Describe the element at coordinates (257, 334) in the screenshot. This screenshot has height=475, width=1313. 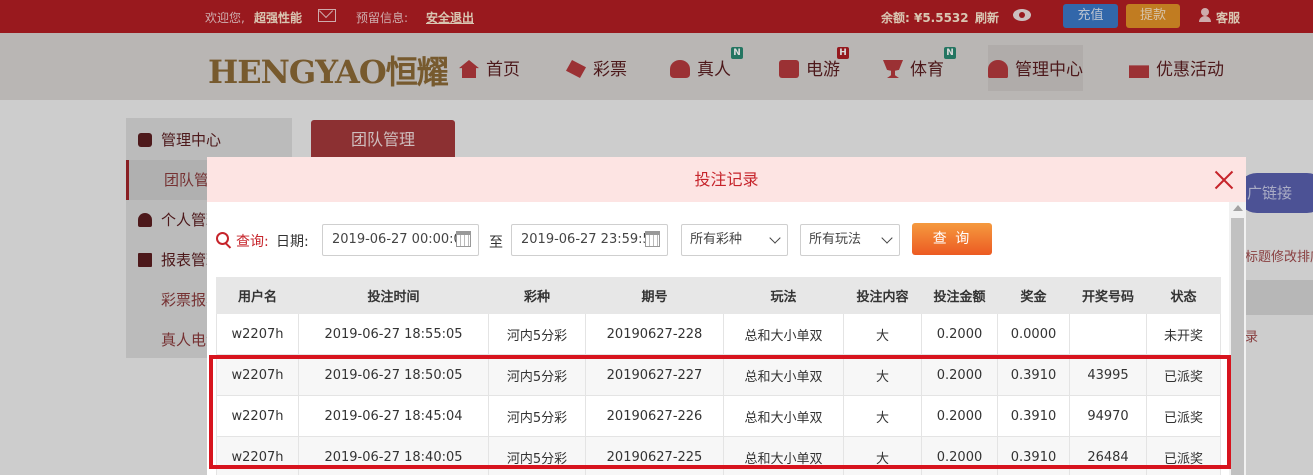
I see `cell-username: w2207h` at that location.